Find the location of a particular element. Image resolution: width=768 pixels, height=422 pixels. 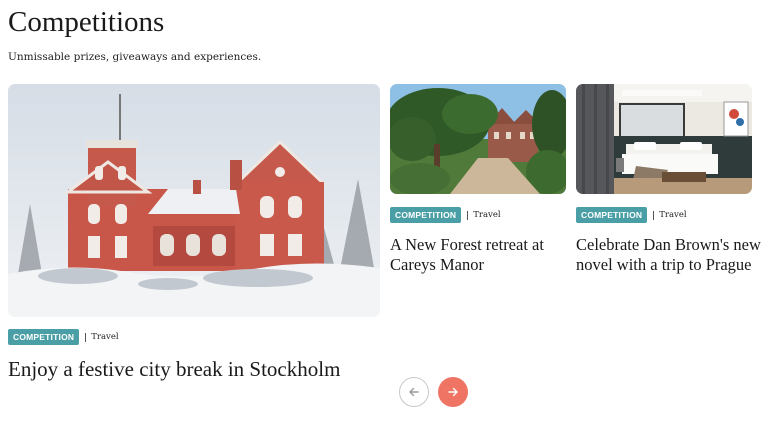

card-image-prague is located at coordinates (664, 139).